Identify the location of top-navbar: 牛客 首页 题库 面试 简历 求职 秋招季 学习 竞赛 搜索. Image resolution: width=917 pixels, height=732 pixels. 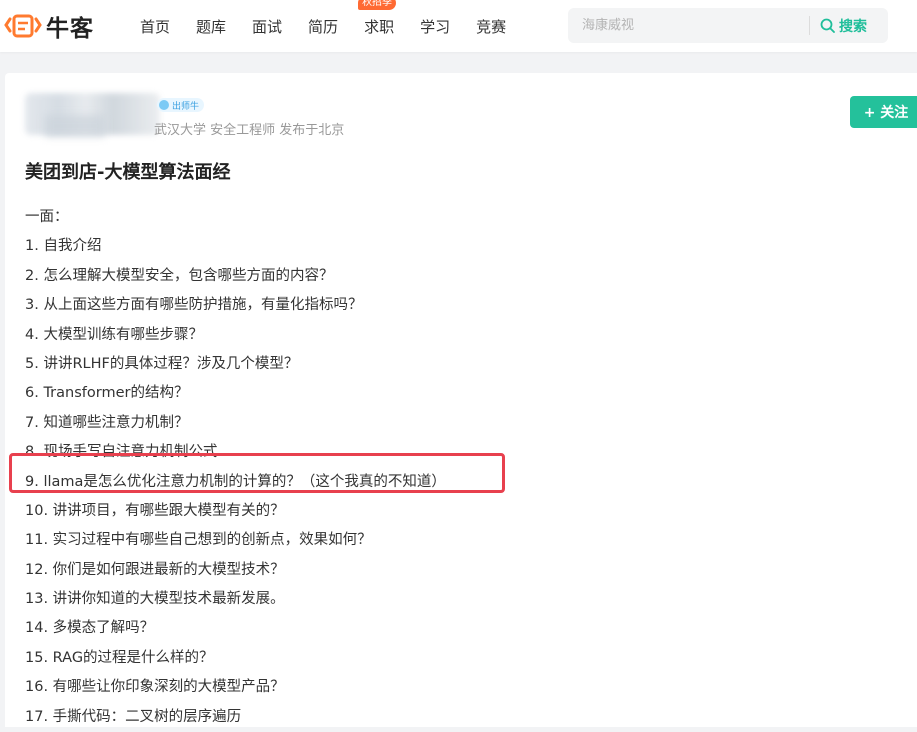
(458, 26).